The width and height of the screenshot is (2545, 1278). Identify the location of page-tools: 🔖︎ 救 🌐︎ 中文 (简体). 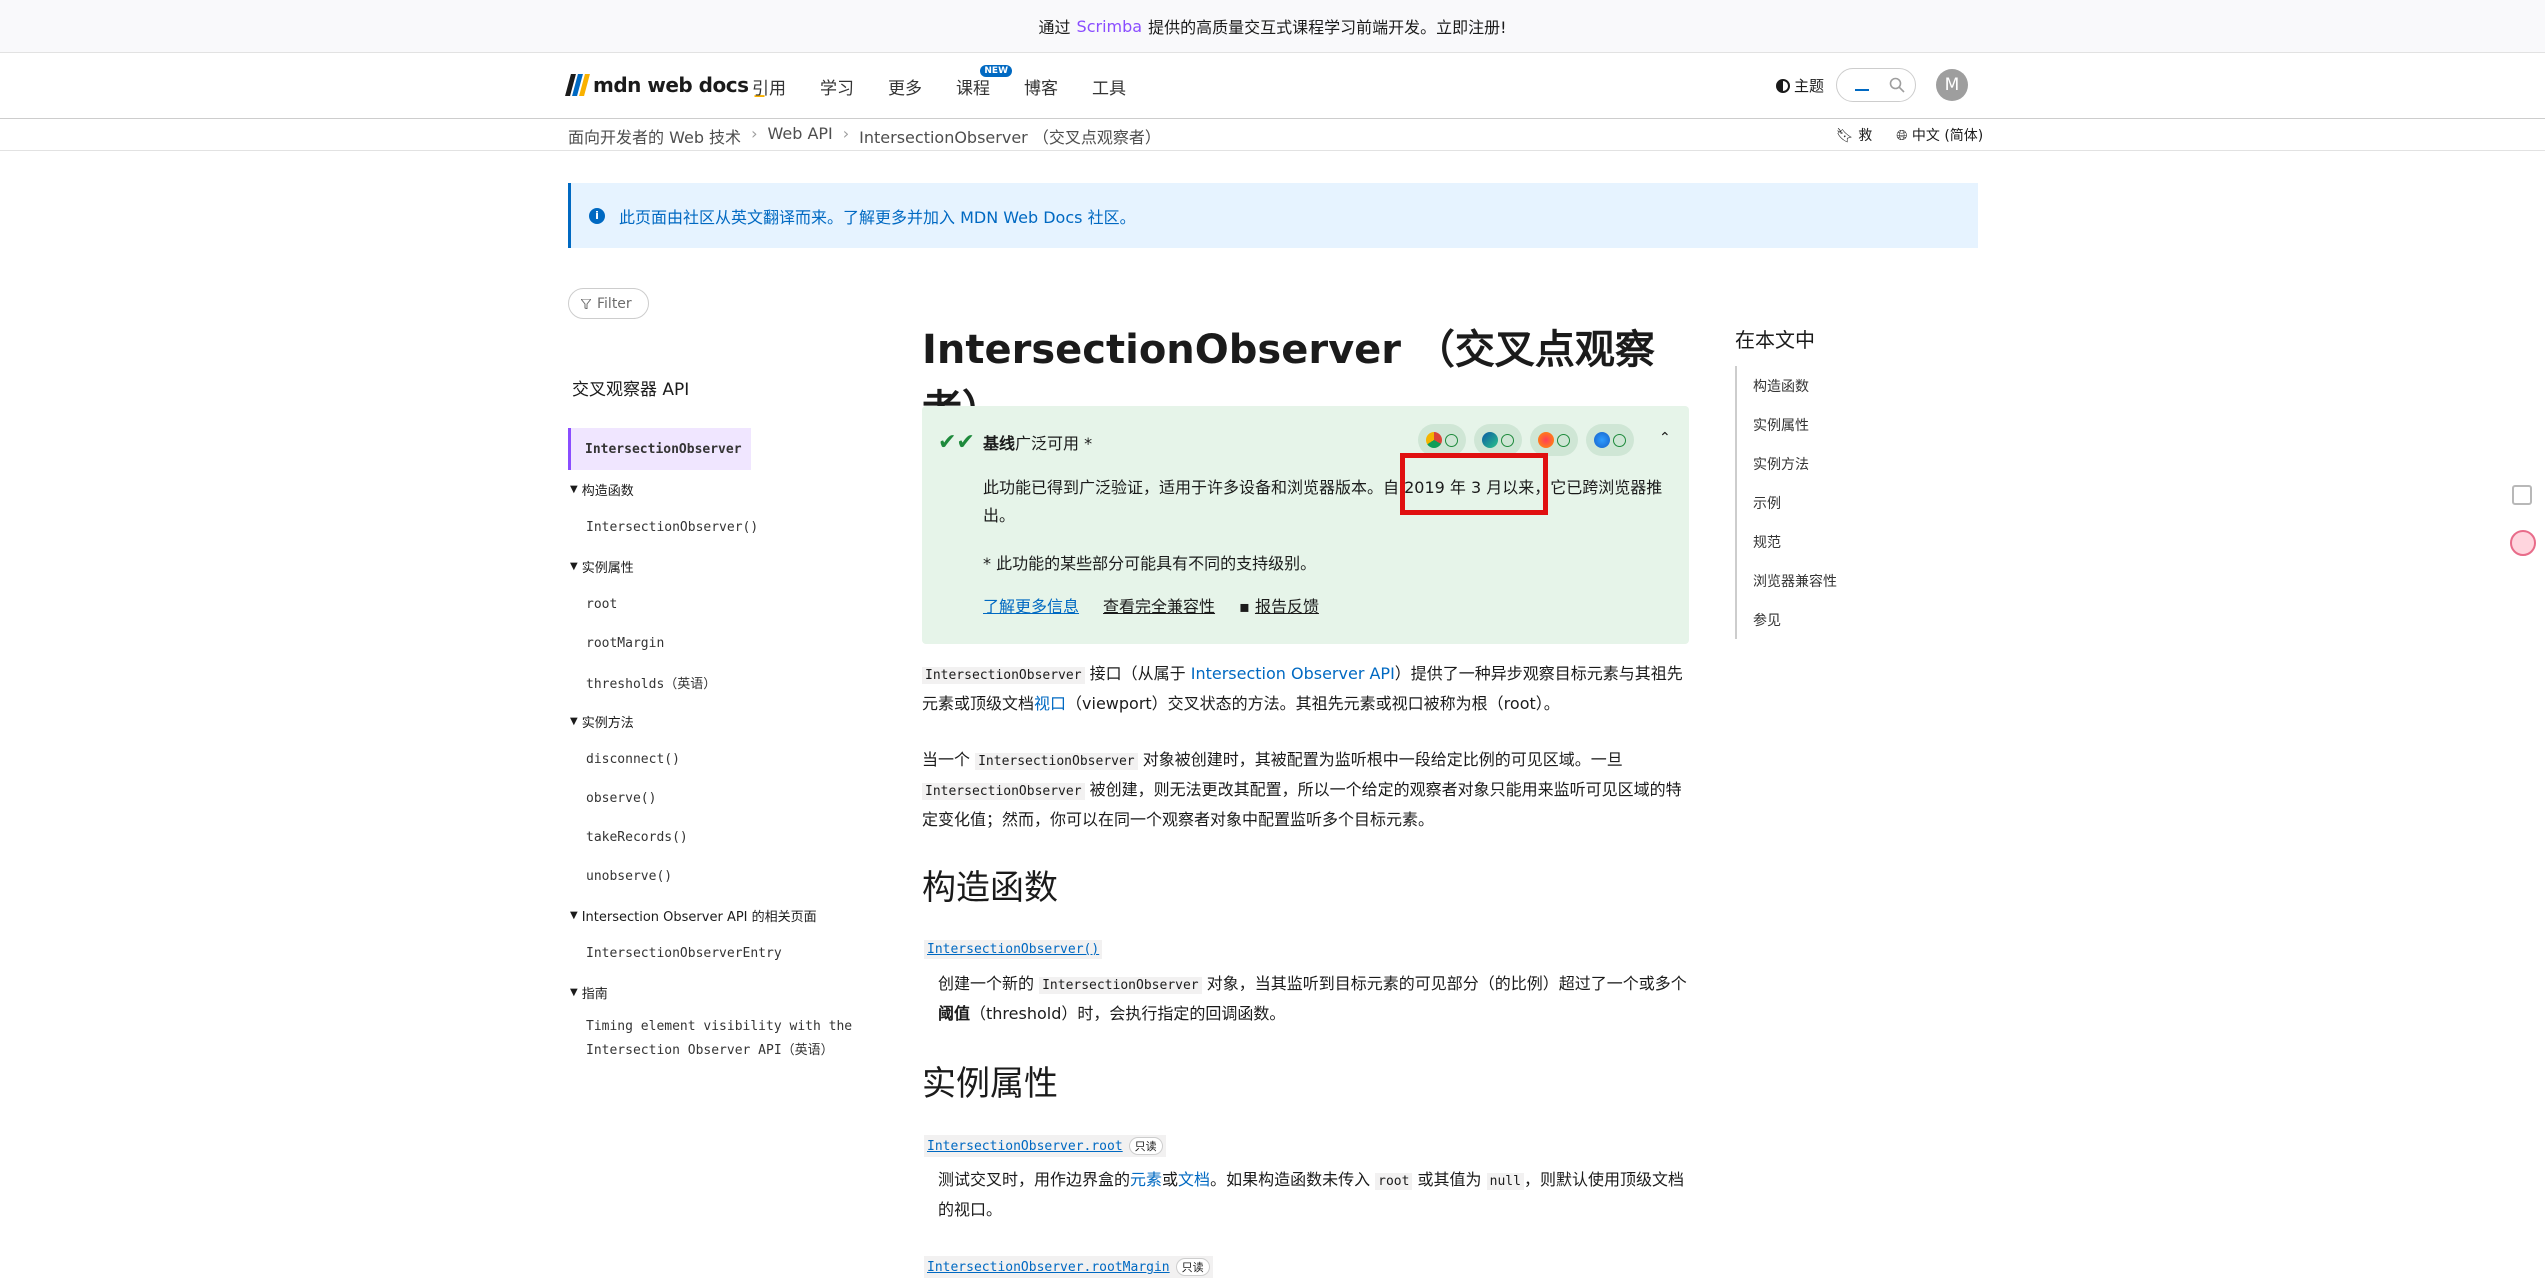
(1909, 135).